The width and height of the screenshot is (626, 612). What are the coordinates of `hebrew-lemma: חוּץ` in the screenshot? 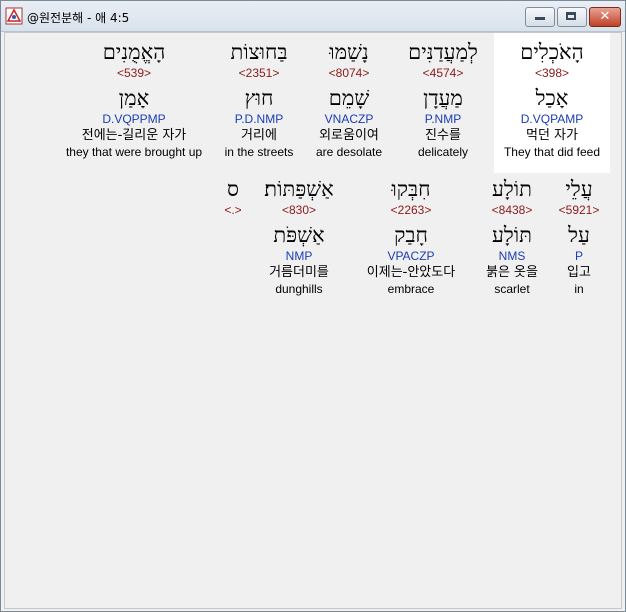 It's located at (259, 98).